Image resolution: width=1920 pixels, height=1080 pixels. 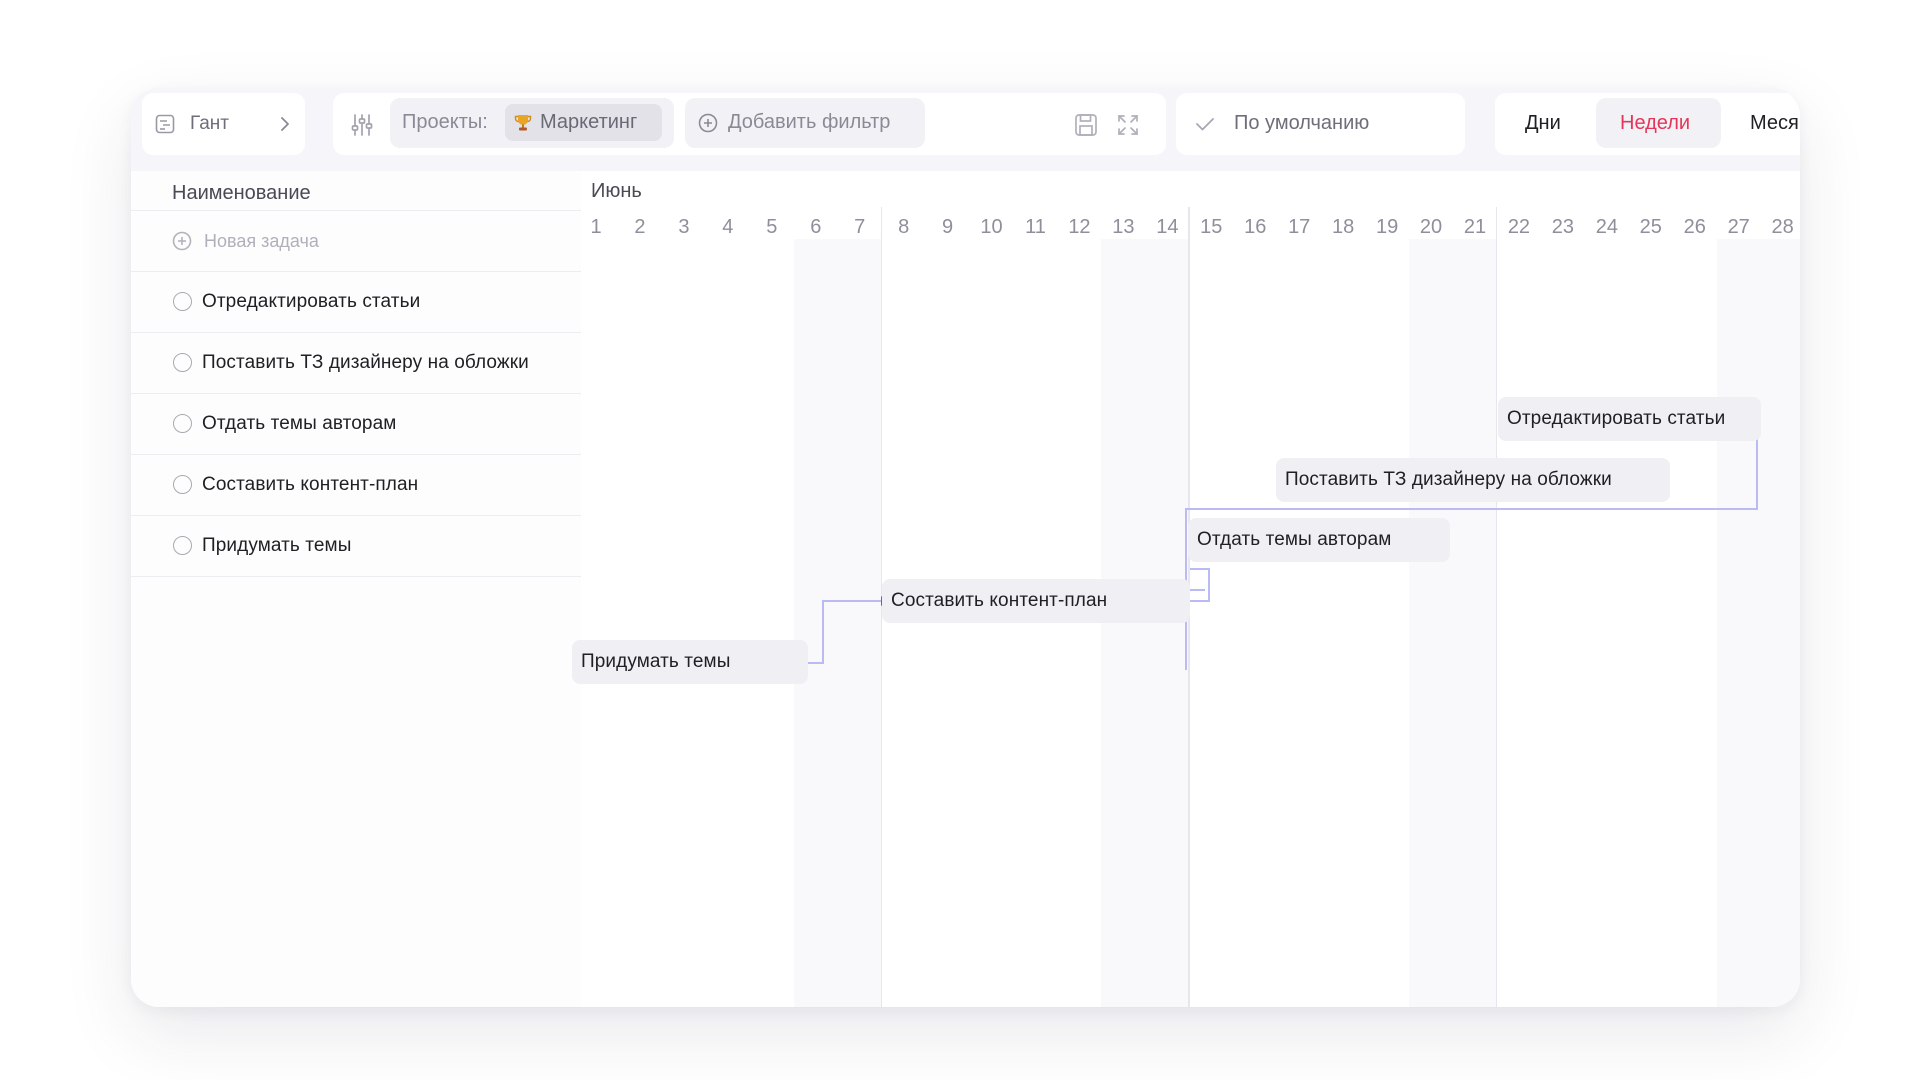 What do you see at coordinates (356, 191) in the screenshot?
I see `task-list-header: Наименование` at bounding box center [356, 191].